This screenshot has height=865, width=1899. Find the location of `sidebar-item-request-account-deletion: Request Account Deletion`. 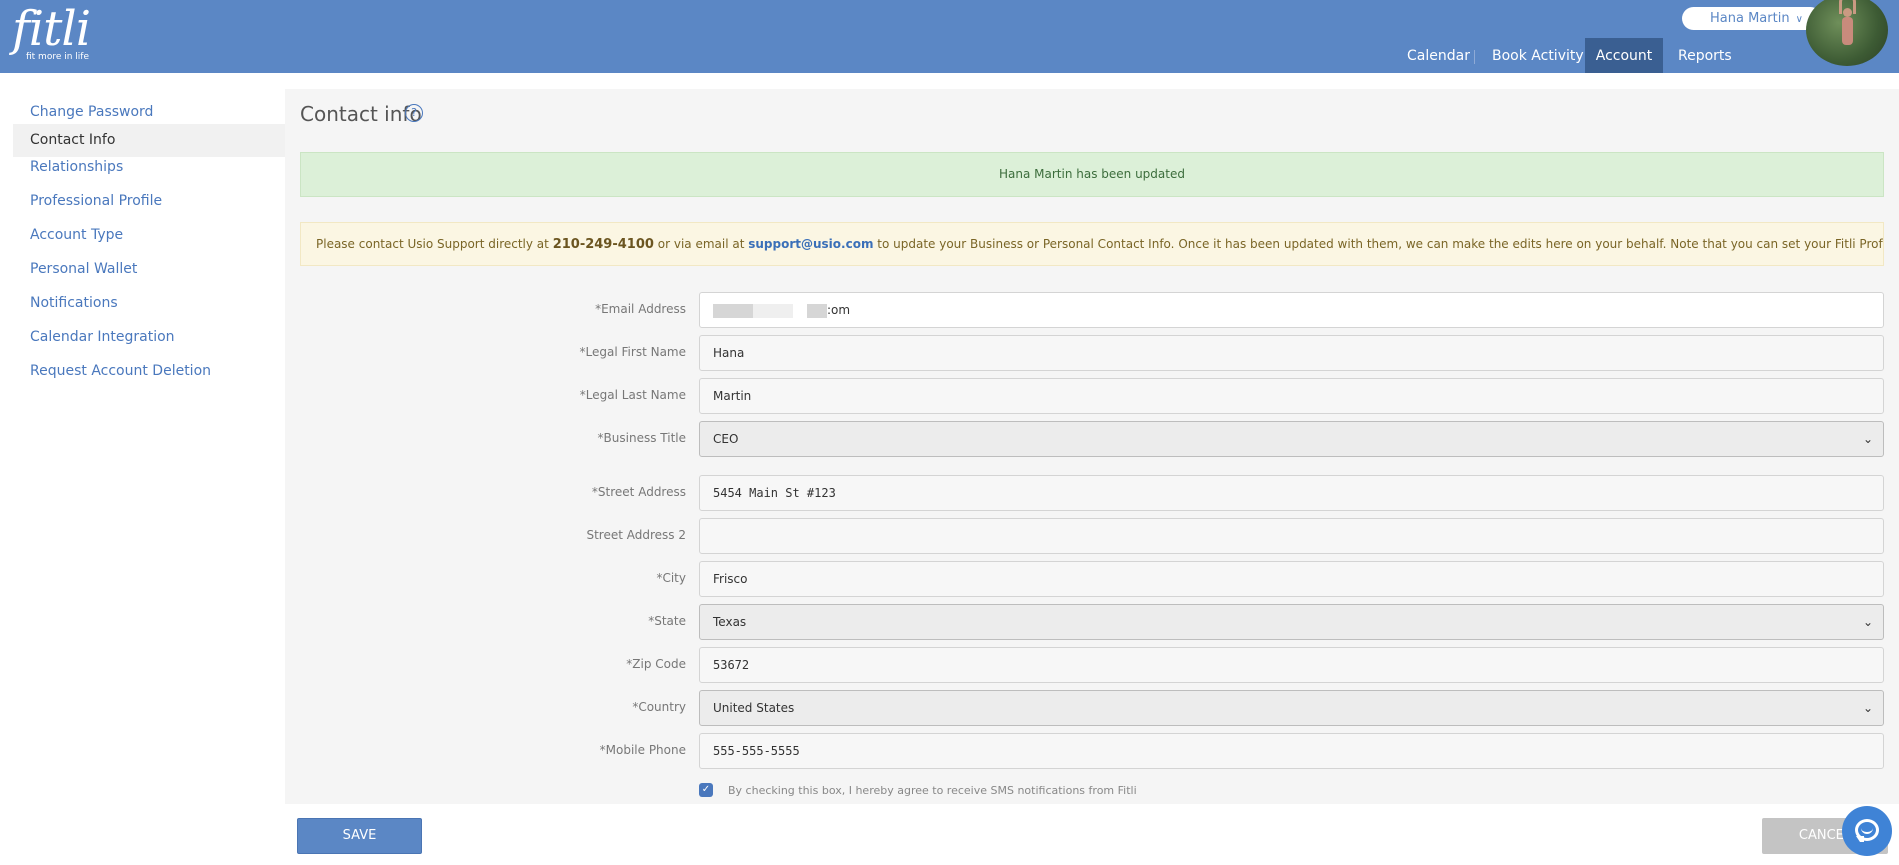

sidebar-item-request-account-deletion: Request Account Deletion is located at coordinates (149, 371).